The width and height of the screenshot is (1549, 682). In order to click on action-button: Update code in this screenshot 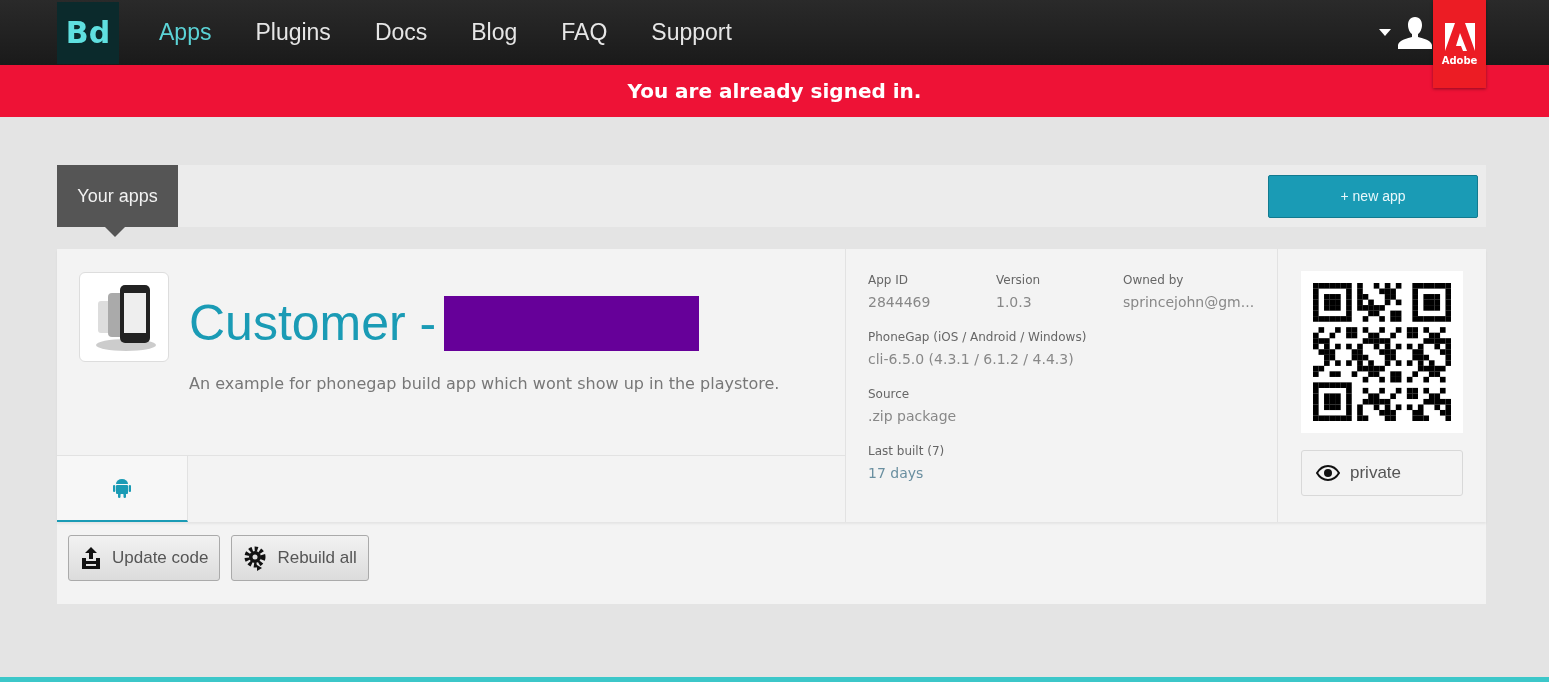, I will do `click(144, 558)`.